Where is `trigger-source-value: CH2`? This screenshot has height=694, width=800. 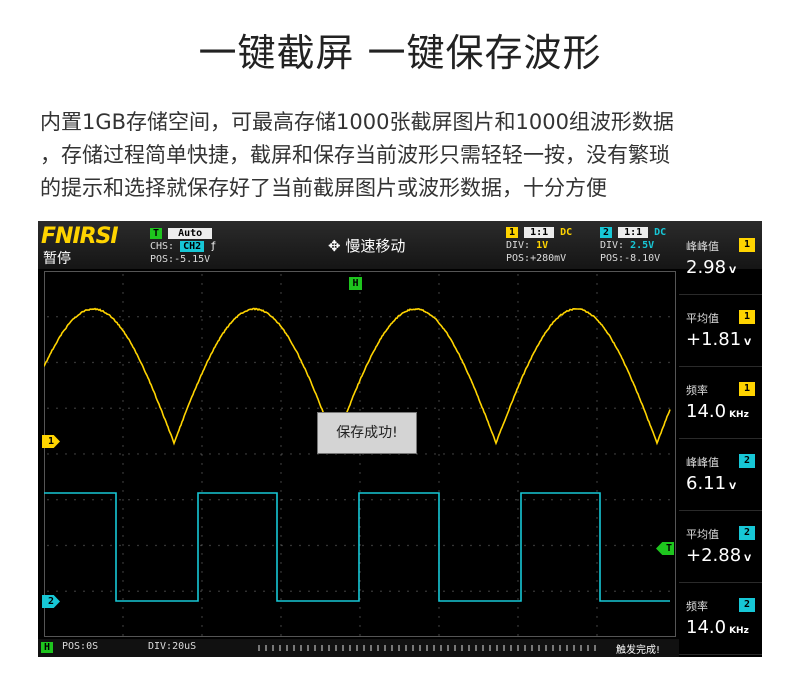
trigger-source-value: CH2 is located at coordinates (192, 246).